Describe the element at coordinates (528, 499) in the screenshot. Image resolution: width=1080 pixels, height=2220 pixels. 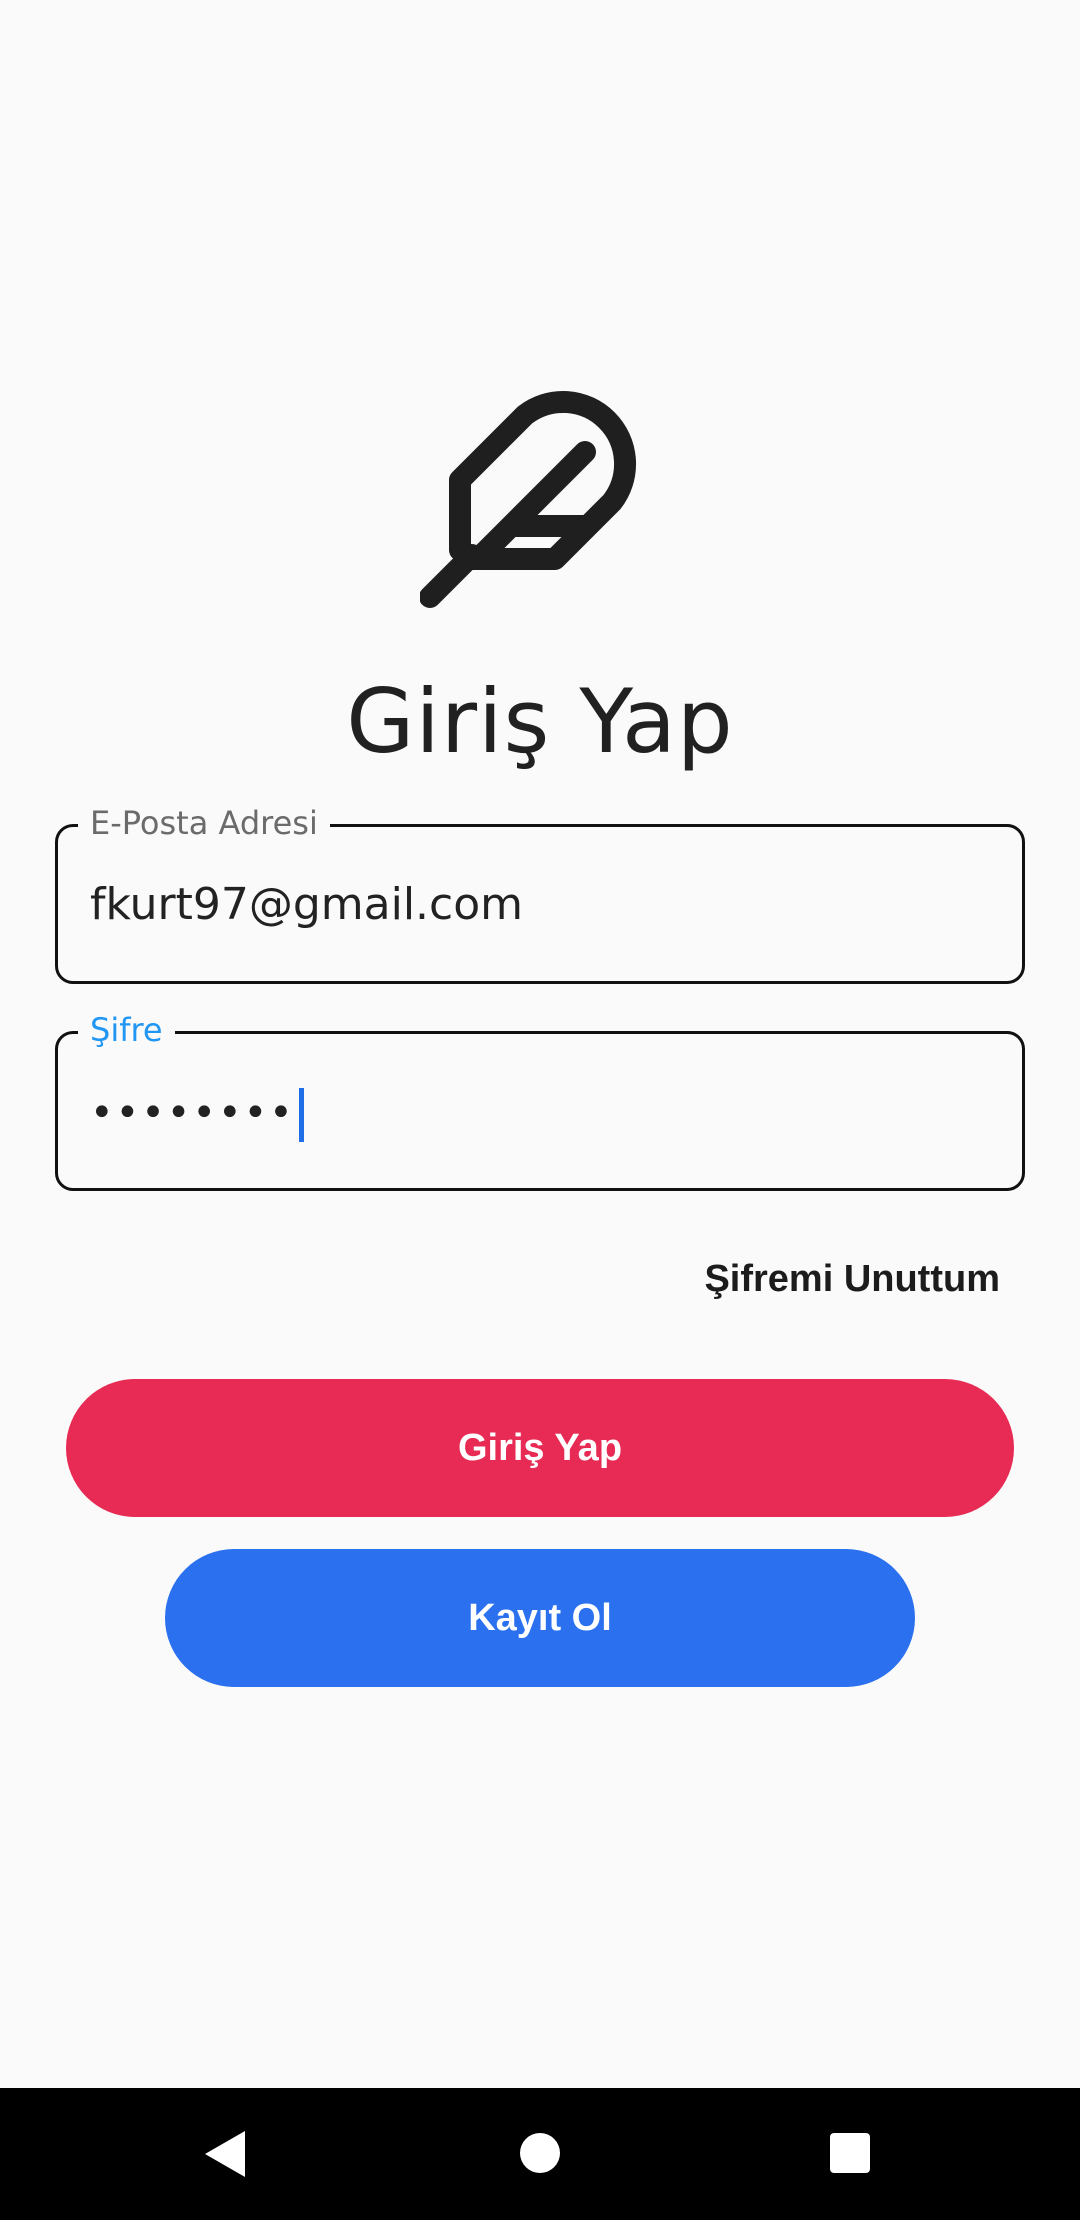
I see `feather-icon` at that location.